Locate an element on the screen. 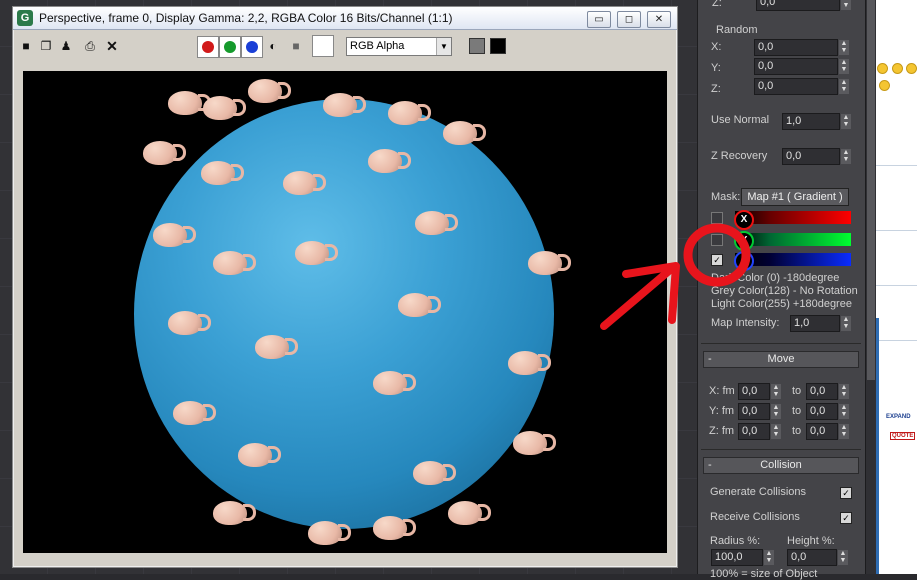  random-y-spinner: 0,0 ▲ ▼ is located at coordinates (801, 66).